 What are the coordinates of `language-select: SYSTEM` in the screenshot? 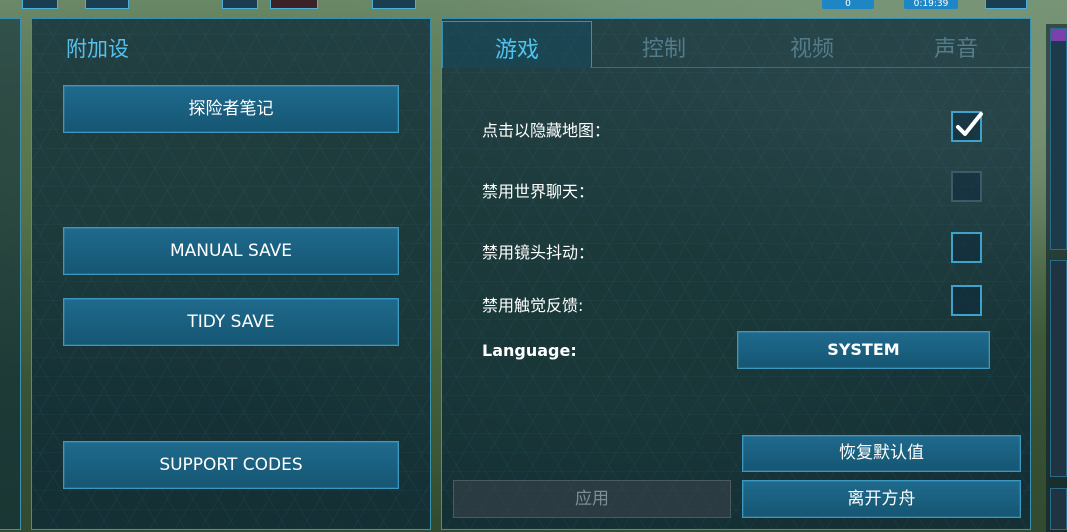 It's located at (863, 350).